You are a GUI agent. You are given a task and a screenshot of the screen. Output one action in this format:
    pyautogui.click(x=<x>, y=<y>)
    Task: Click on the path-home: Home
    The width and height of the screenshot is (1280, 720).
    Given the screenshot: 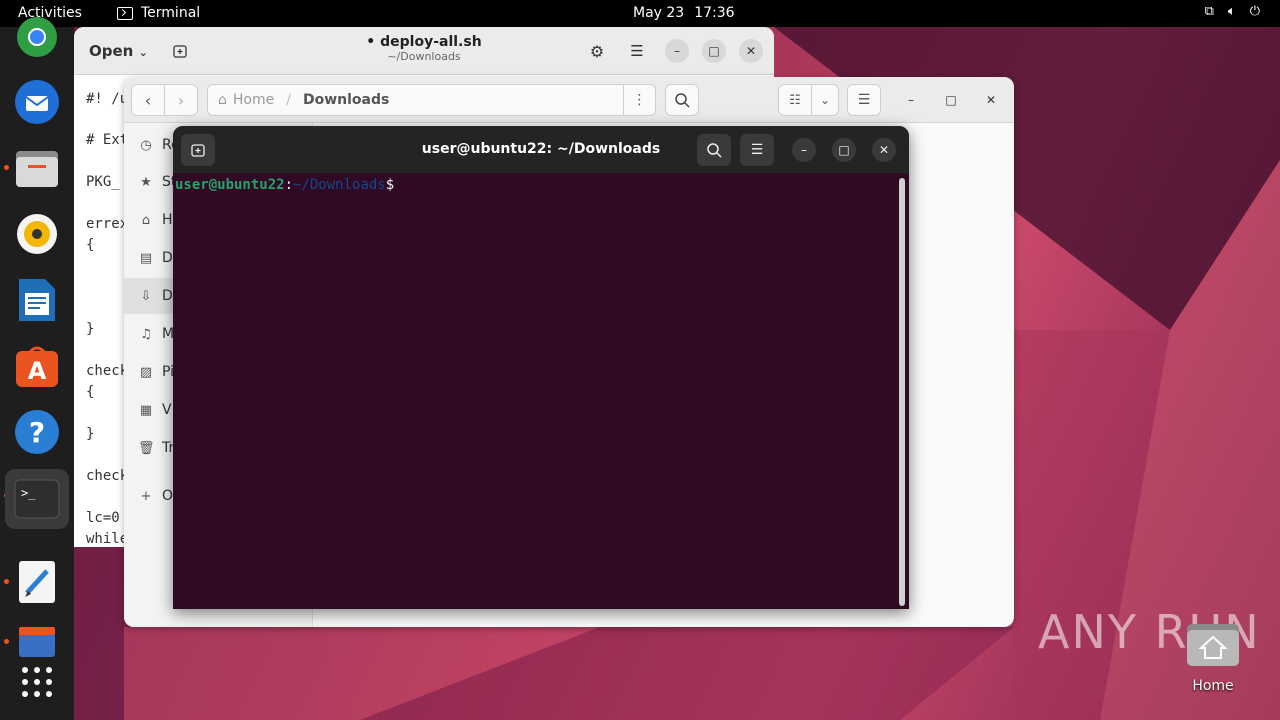 What is the action you would take?
    pyautogui.click(x=253, y=100)
    